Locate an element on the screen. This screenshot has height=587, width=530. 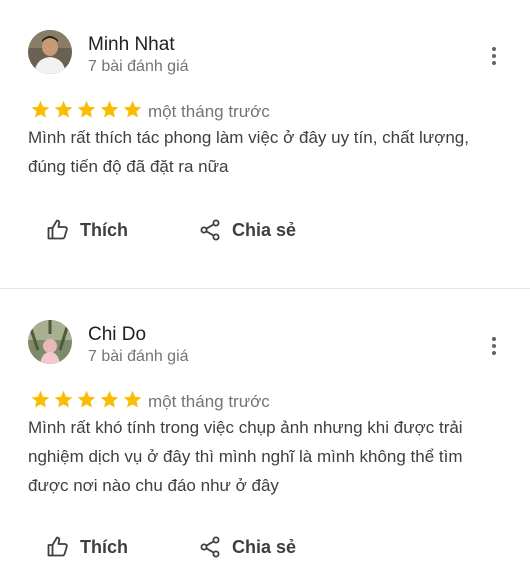
reviewer-name: Chi Do is located at coordinates (117, 335).